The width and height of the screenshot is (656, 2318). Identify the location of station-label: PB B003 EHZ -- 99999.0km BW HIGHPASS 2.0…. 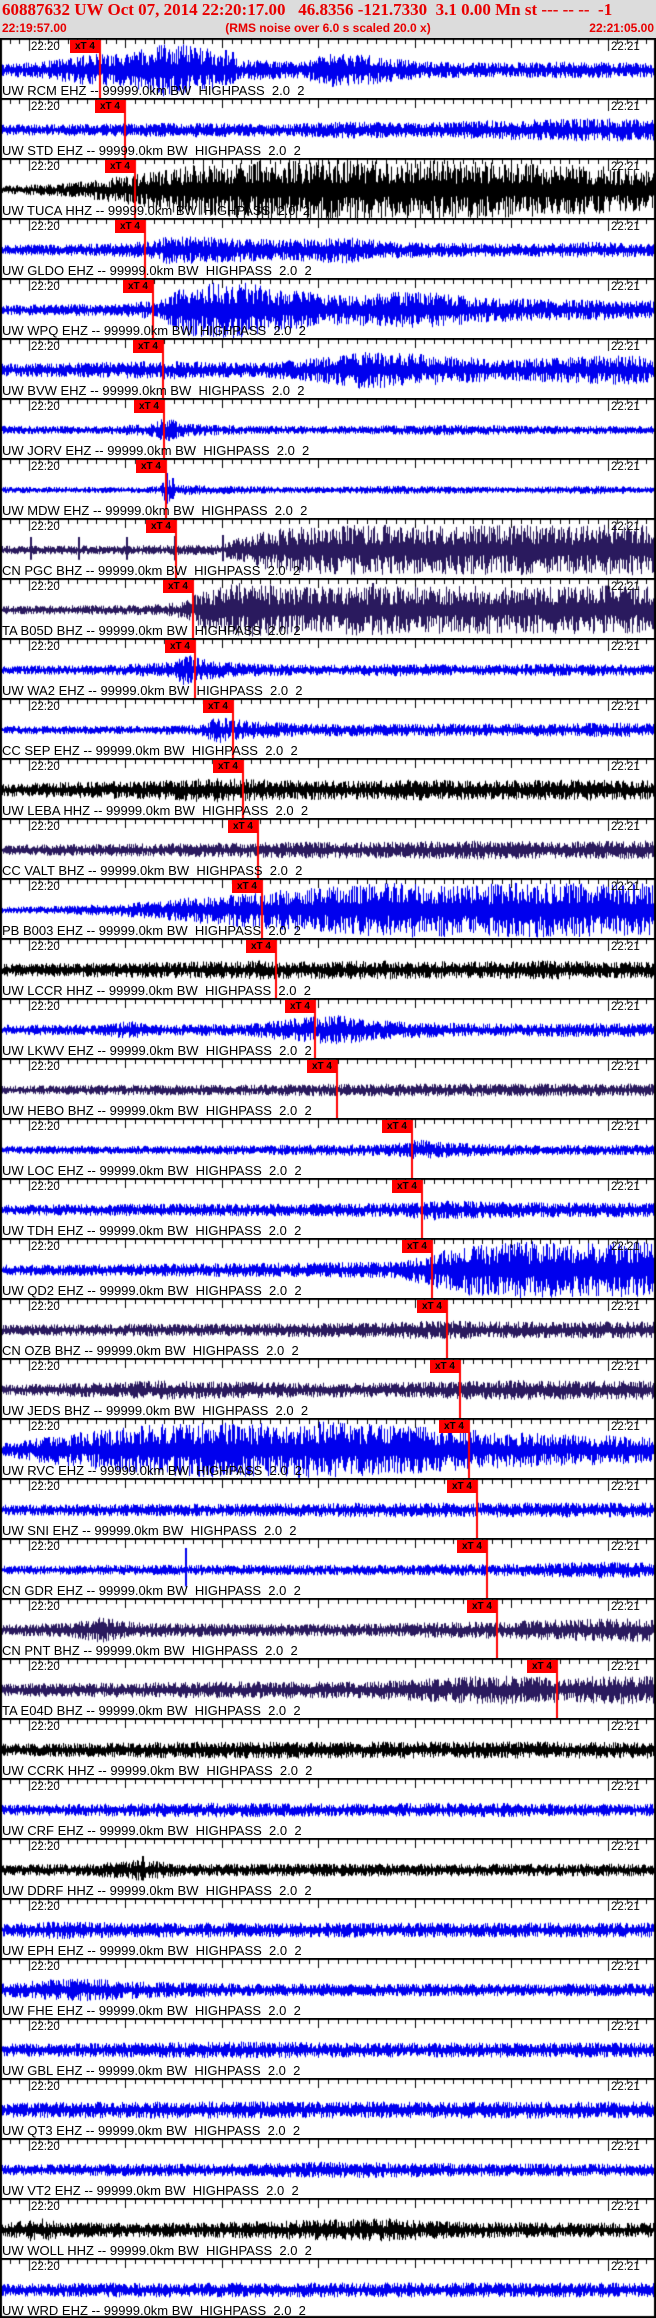
(151, 930).